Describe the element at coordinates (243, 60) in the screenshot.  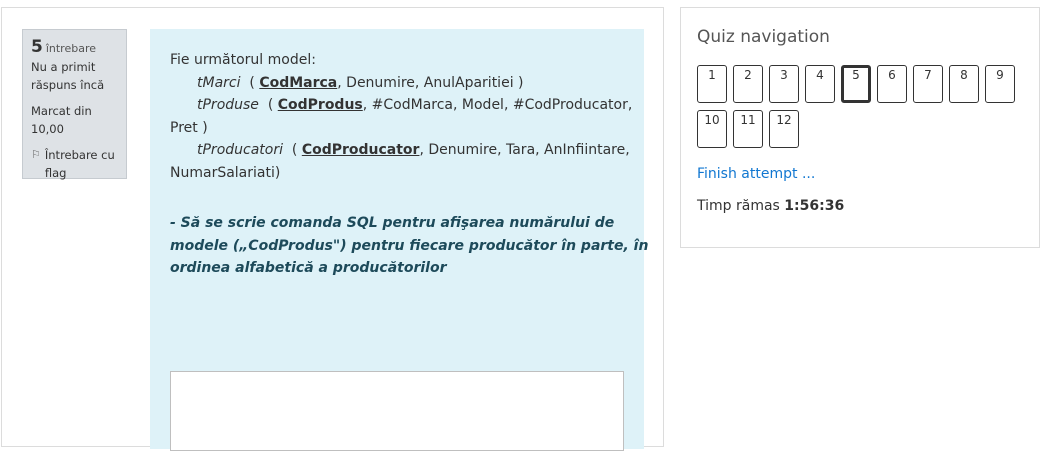
I see `question-intro: Fie următorul model:` at that location.